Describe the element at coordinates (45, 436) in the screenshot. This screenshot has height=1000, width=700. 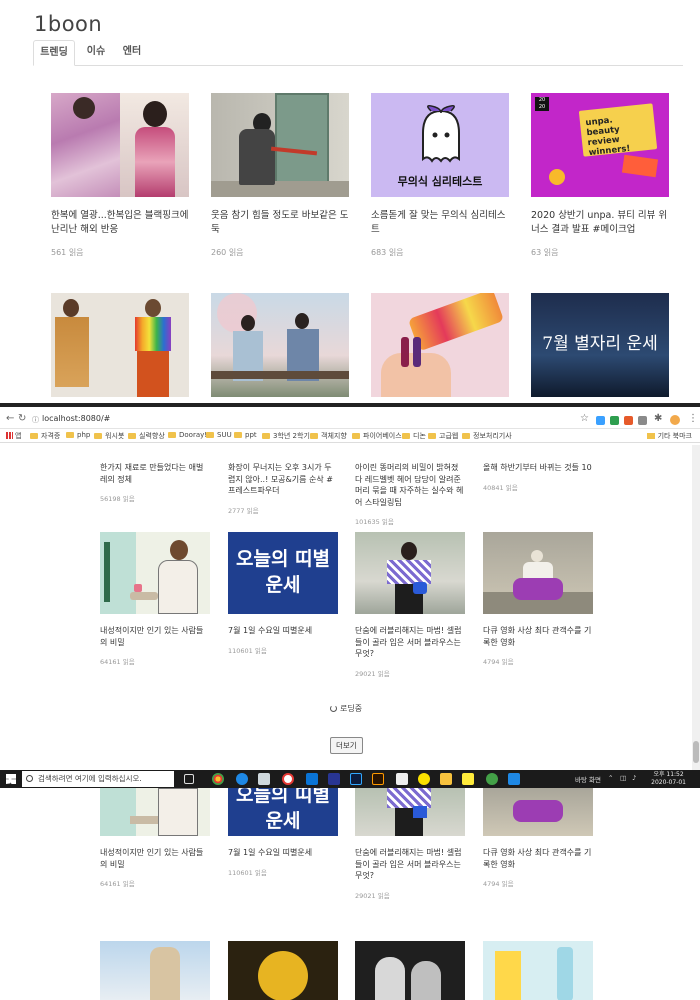
I see `bookmark-item: 자격증` at that location.